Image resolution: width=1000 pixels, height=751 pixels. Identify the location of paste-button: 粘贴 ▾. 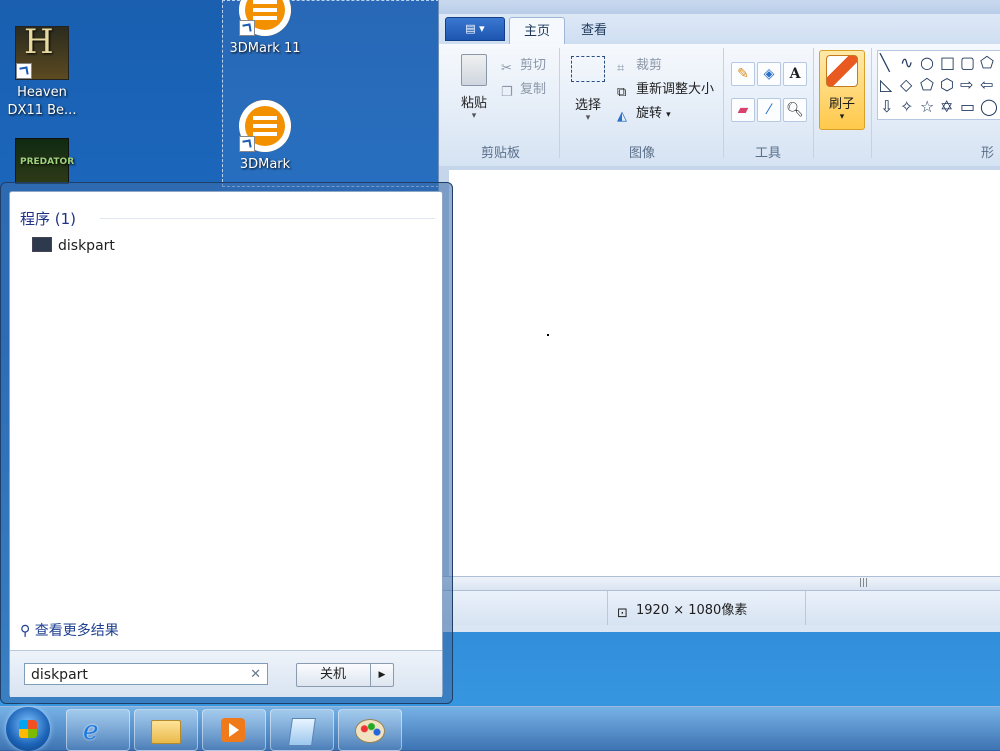
(474, 87).